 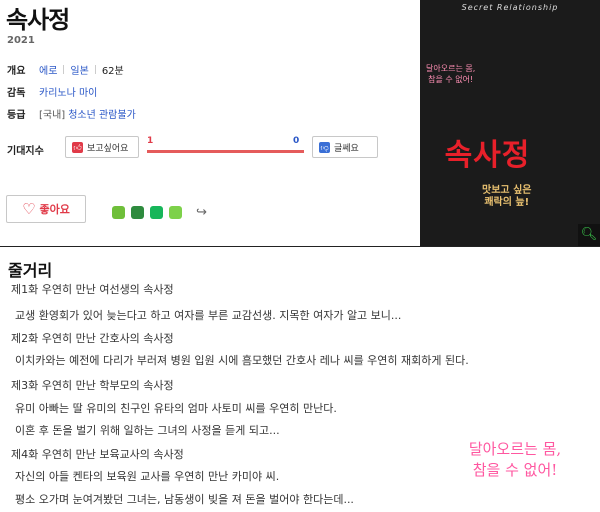 What do you see at coordinates (108, 148) in the screenshot?
I see `want-label: 보고싶어요` at bounding box center [108, 148].